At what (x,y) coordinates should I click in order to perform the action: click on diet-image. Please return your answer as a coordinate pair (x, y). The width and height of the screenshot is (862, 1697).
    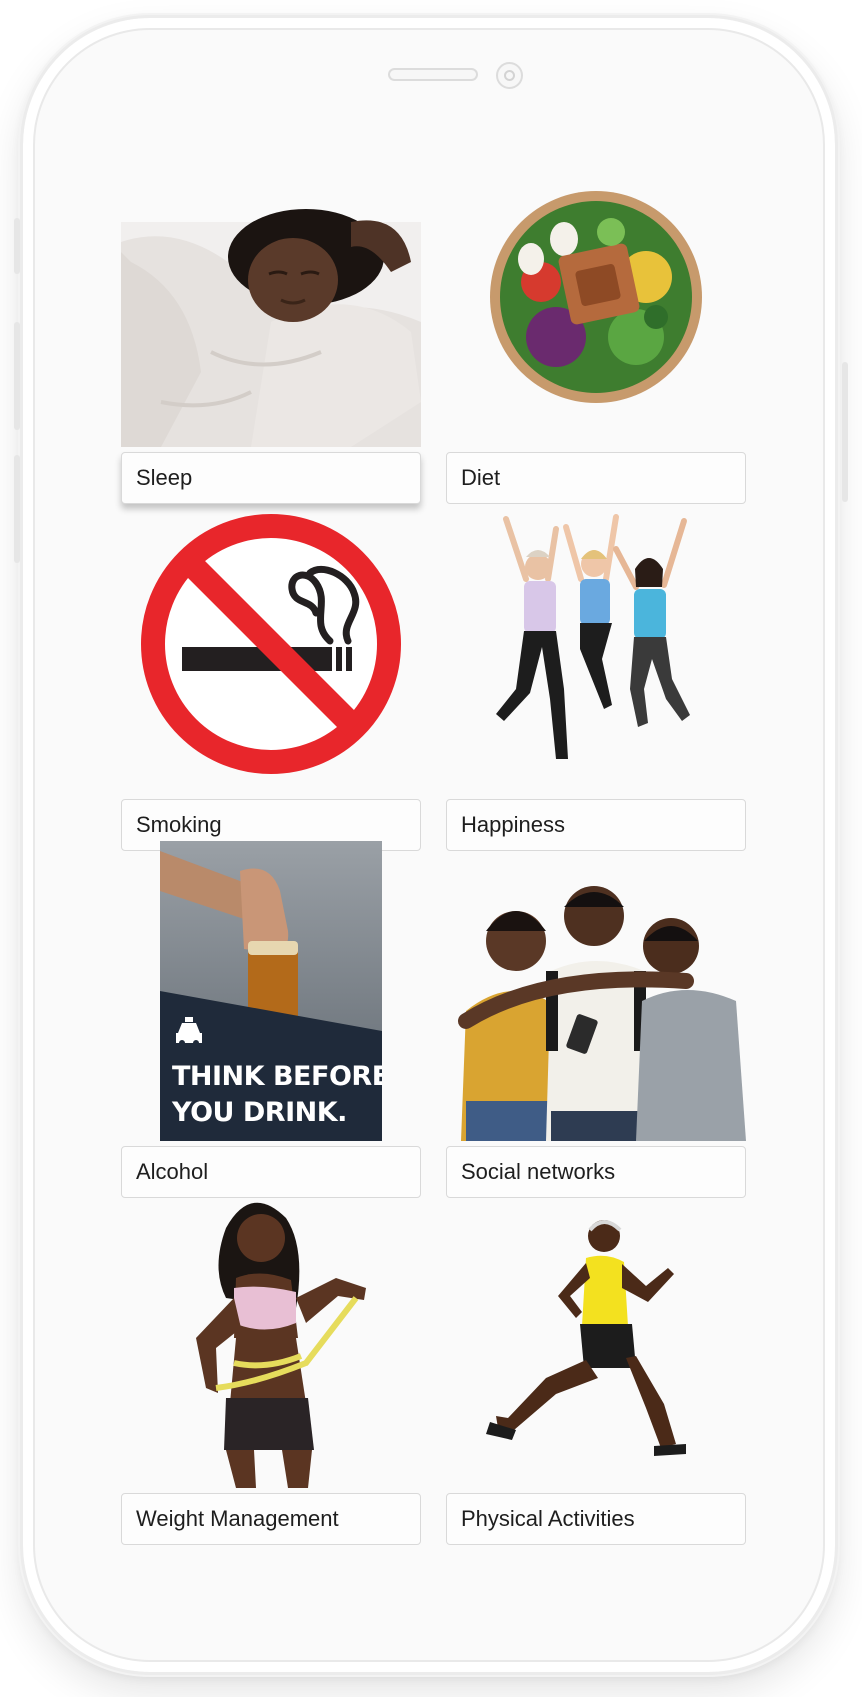
    Looking at the image, I should click on (596, 297).